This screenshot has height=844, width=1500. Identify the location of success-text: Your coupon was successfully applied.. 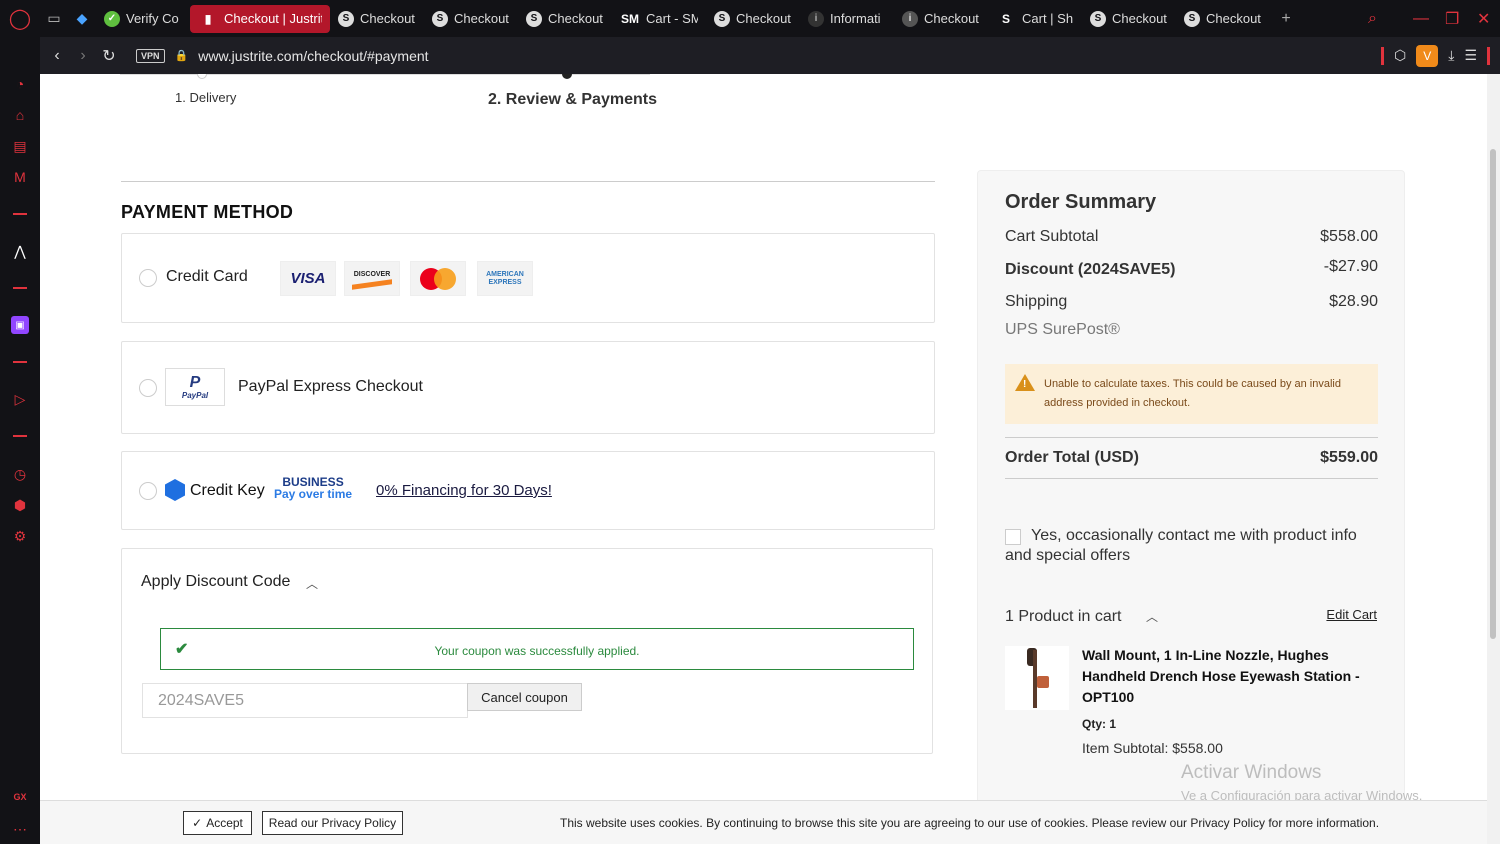
(537, 651).